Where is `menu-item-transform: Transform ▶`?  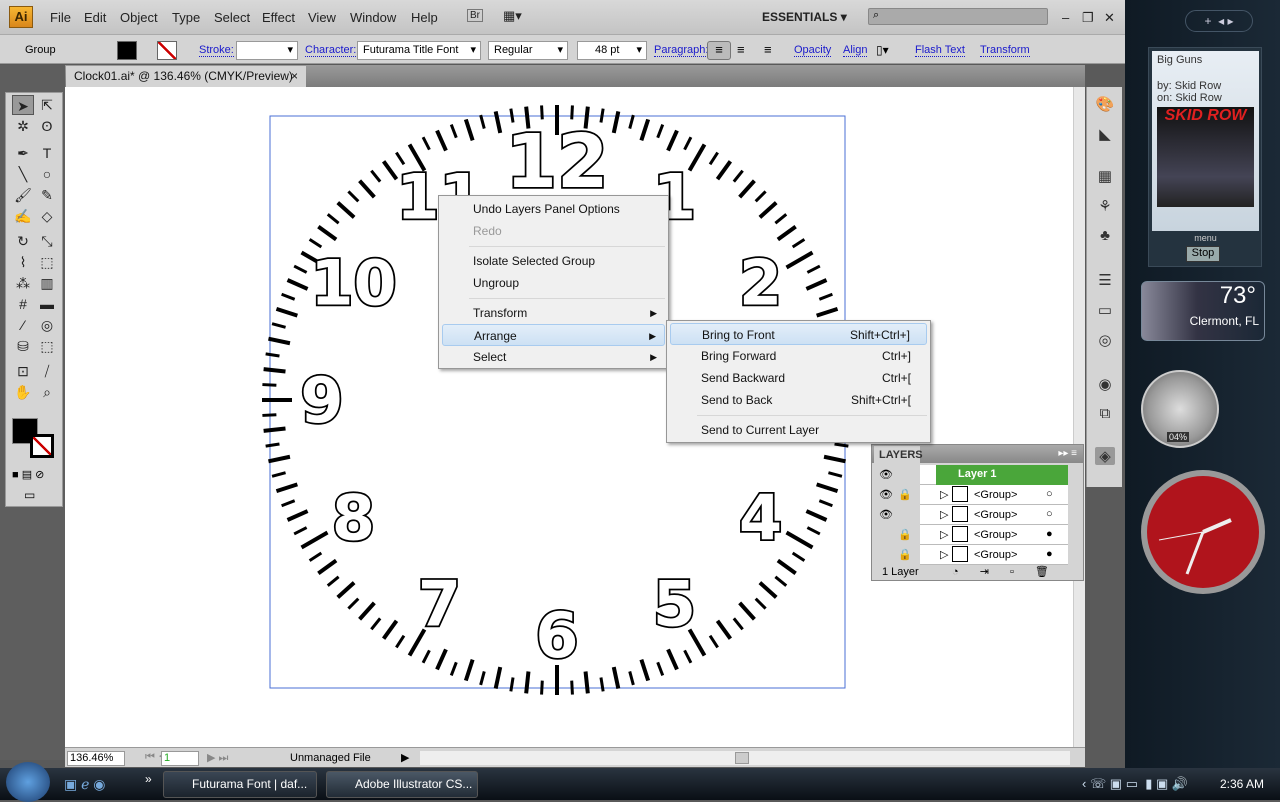 menu-item-transform: Transform ▶ is located at coordinates (553, 313).